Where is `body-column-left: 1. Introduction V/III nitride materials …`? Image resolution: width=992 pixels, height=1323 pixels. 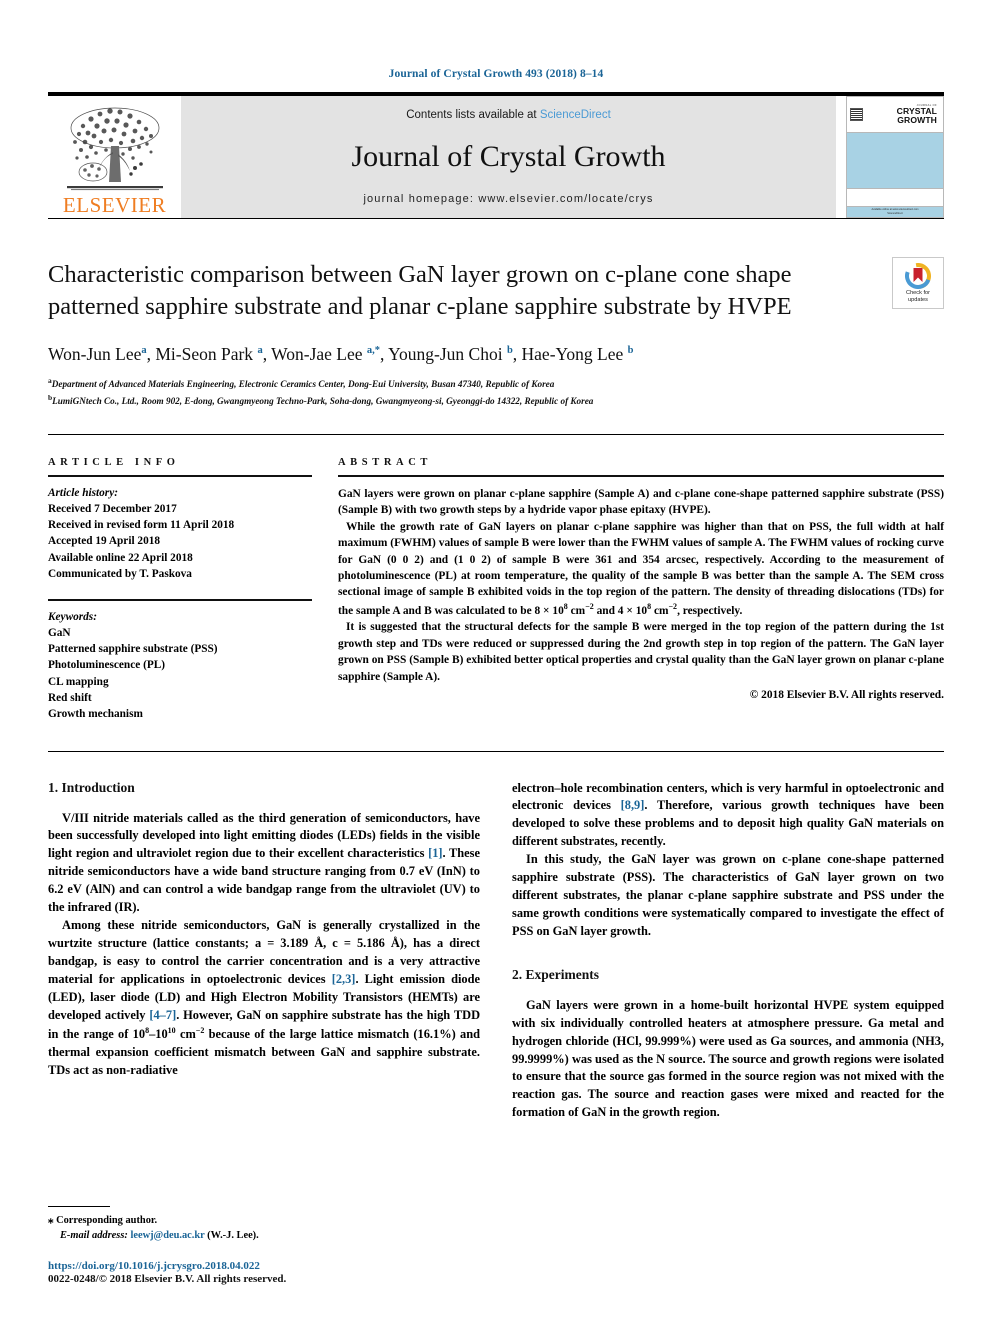
body-column-left: 1. Introduction V/III nitride materials … is located at coordinates (264, 951).